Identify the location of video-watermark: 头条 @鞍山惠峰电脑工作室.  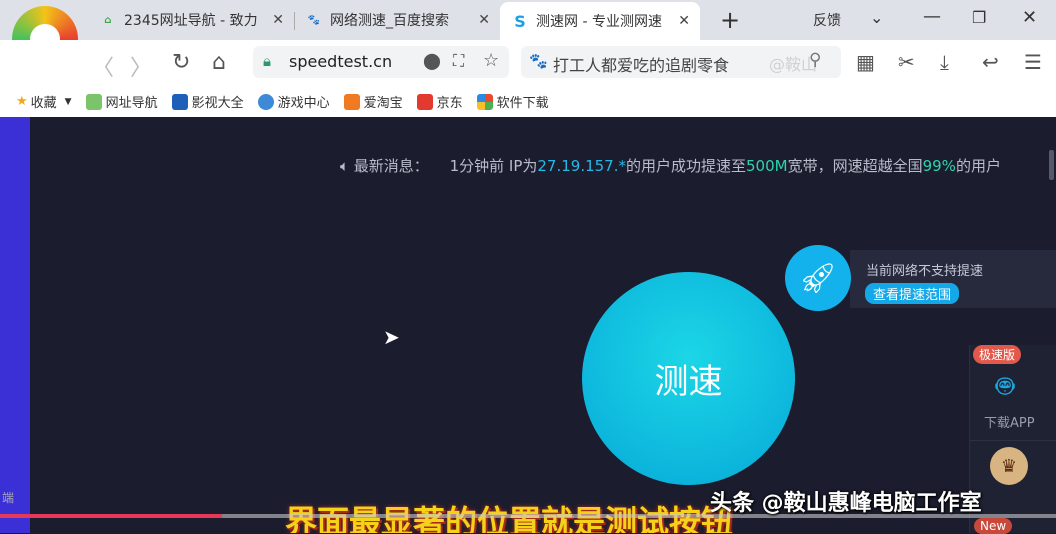
(846, 503).